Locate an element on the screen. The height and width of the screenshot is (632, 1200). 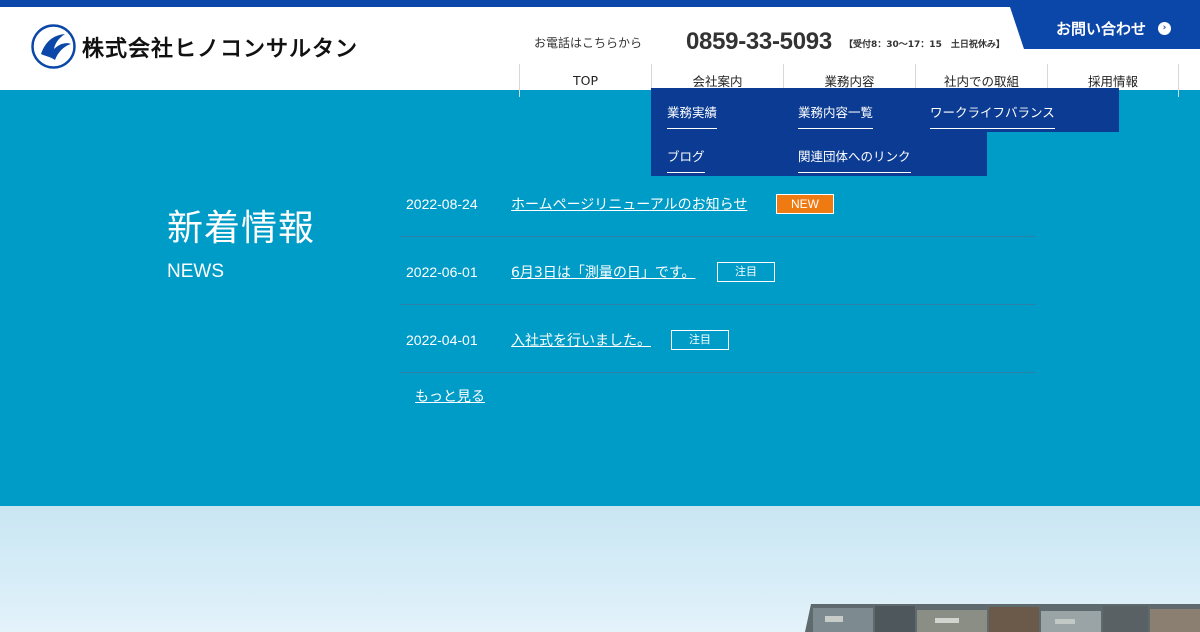
dropdown-item-achievements: 業務実績 is located at coordinates (692, 115).